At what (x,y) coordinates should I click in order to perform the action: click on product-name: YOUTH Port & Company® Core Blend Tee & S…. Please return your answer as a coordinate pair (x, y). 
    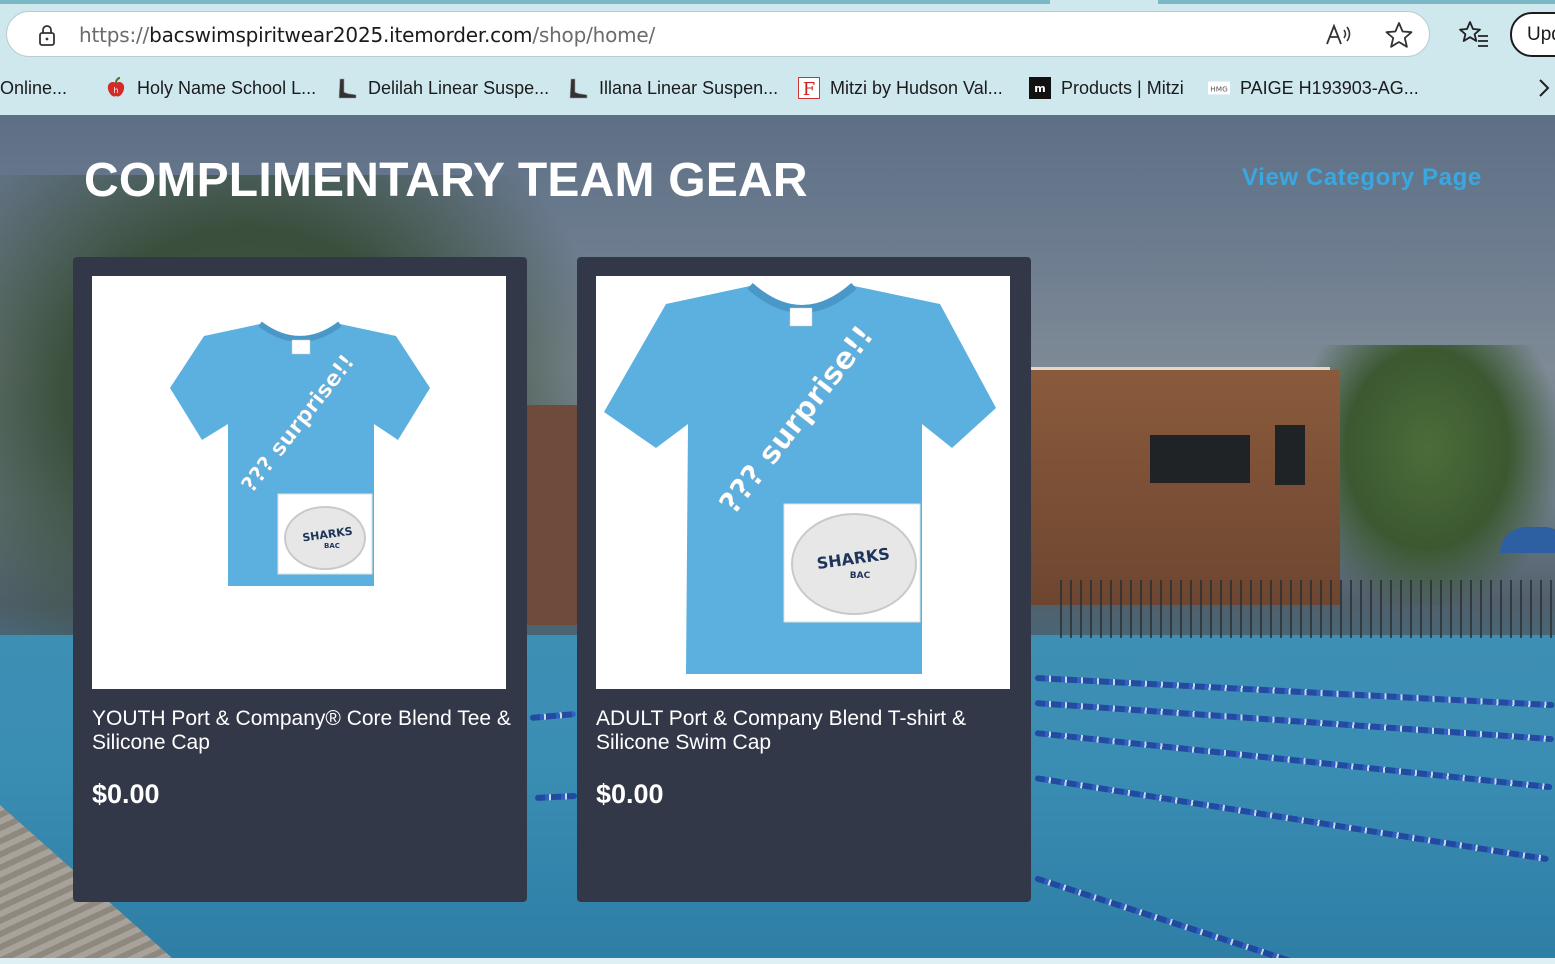
    Looking at the image, I should click on (302, 731).